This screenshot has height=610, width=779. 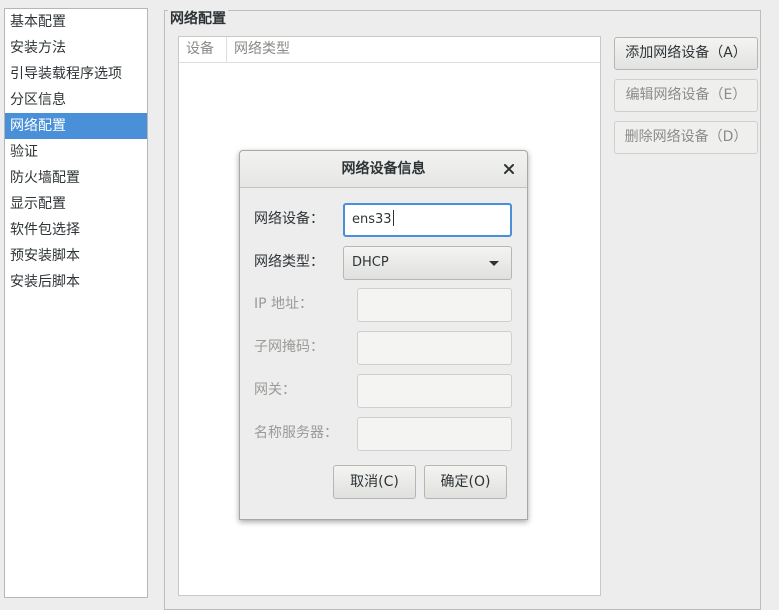 I want to click on sidebar-item-bootloader: 引导装载程序选项, so click(x=76, y=74).